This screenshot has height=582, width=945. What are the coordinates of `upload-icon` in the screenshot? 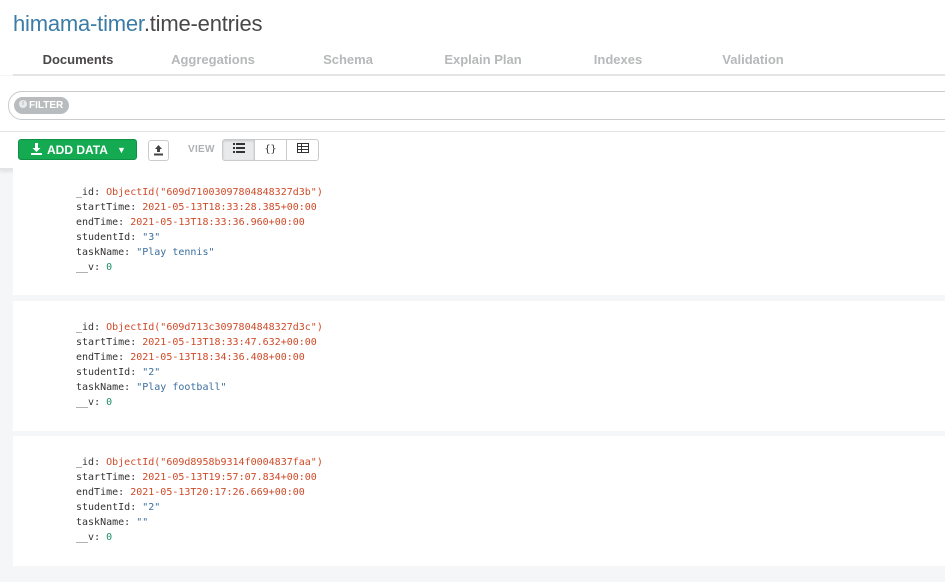 It's located at (158, 150).